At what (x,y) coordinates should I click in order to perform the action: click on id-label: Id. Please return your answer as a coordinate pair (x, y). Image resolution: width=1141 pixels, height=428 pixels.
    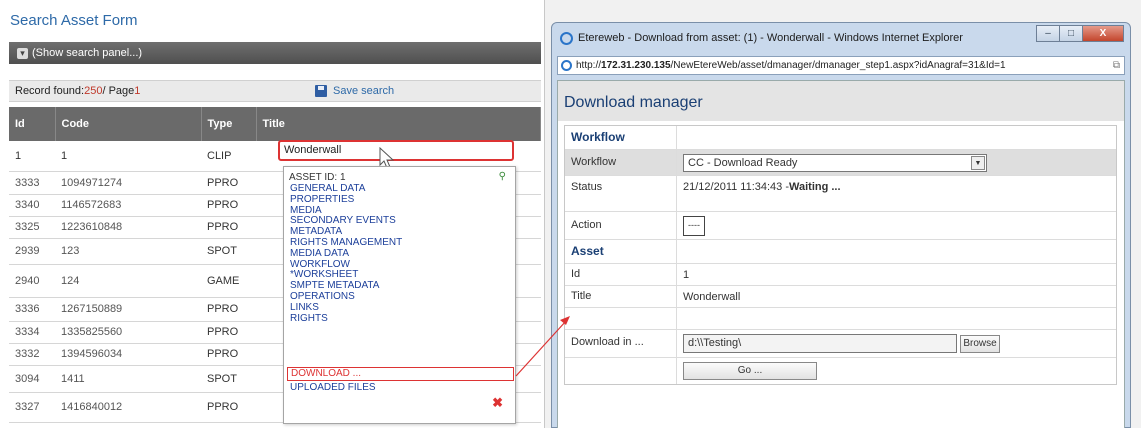
    Looking at the image, I should click on (621, 274).